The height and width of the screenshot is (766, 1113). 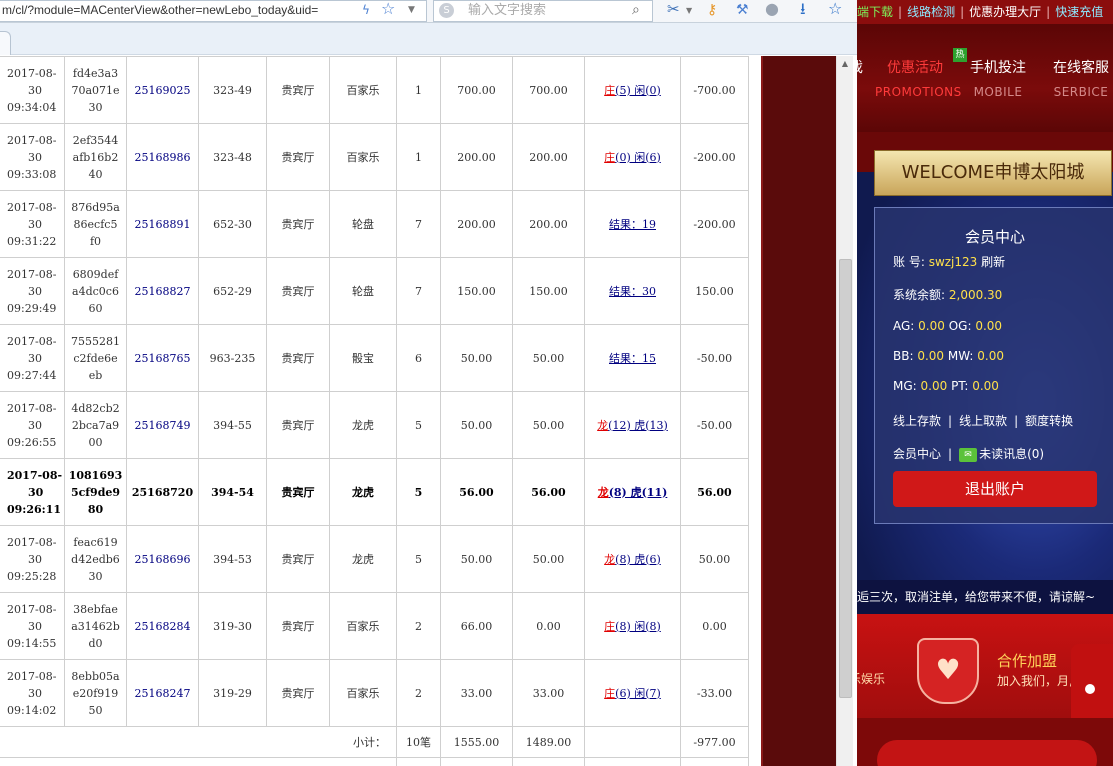 I want to click on withdraw-link: 线上取款, so click(x=983, y=421).